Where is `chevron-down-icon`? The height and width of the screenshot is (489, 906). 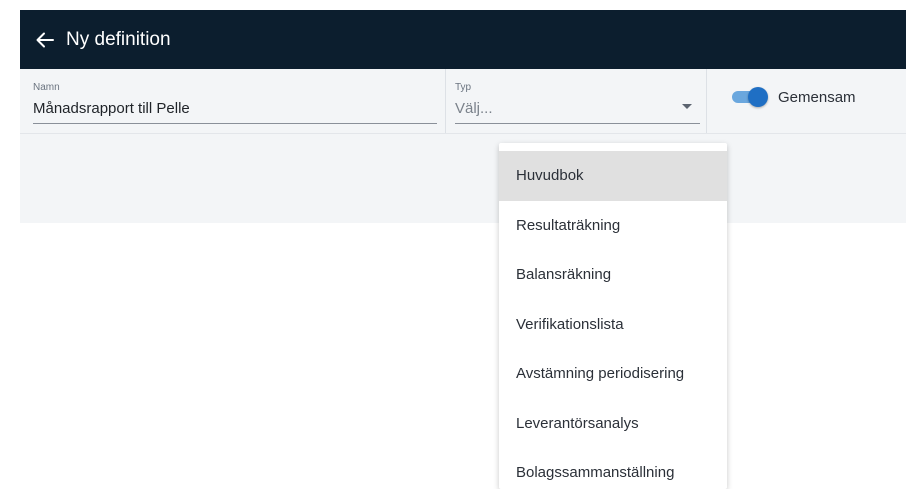 chevron-down-icon is located at coordinates (687, 106).